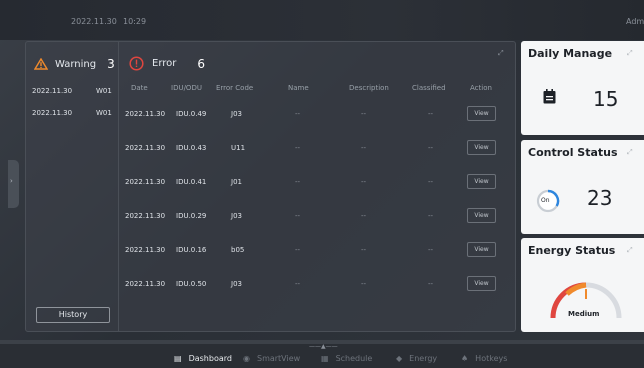 The image size is (644, 368). Describe the element at coordinates (94, 21) in the screenshot. I see `header-date: 2022.11.30` at that location.